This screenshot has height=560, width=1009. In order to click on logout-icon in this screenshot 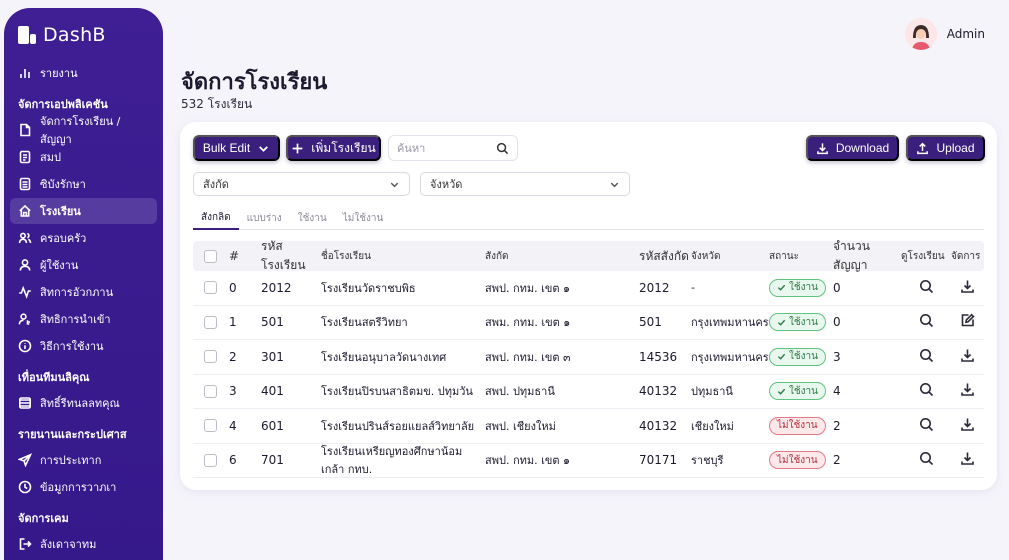, I will do `click(25, 544)`.